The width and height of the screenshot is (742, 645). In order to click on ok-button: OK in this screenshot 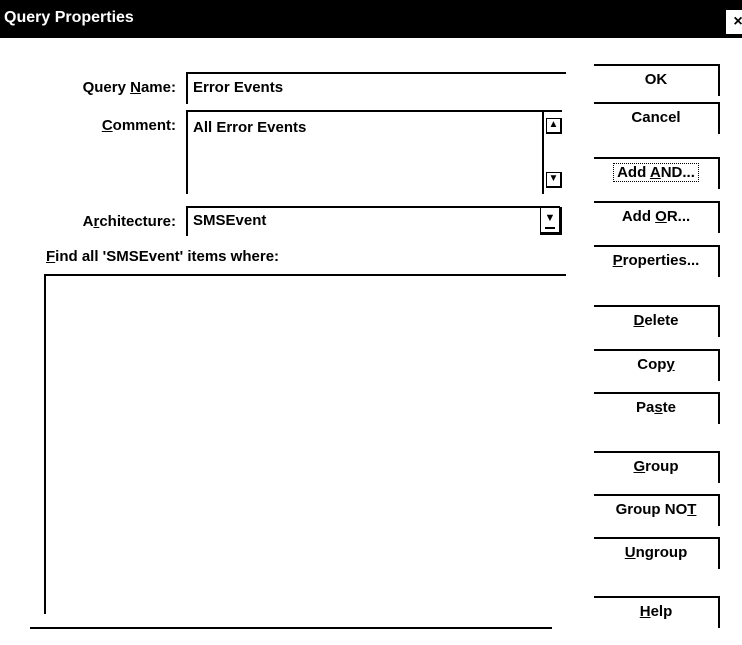, I will do `click(657, 80)`.